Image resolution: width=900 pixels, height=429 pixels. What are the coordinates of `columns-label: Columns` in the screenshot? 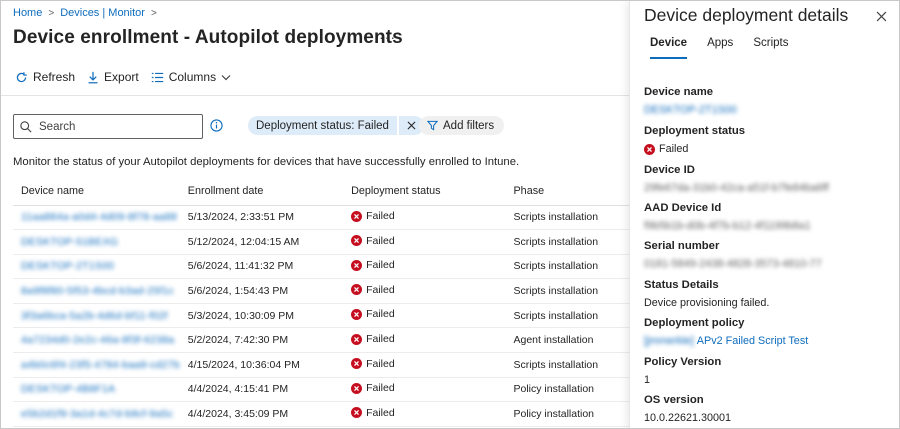 It's located at (192, 77).